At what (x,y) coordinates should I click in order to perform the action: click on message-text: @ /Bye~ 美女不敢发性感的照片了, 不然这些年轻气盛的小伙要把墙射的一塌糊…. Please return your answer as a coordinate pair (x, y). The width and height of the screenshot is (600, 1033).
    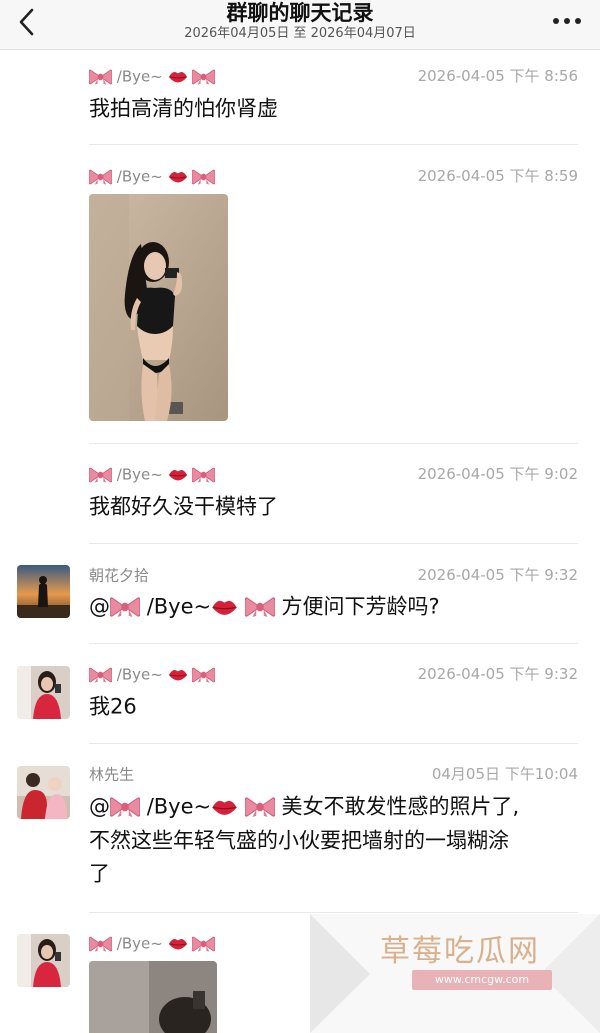
    Looking at the image, I should click on (334, 840).